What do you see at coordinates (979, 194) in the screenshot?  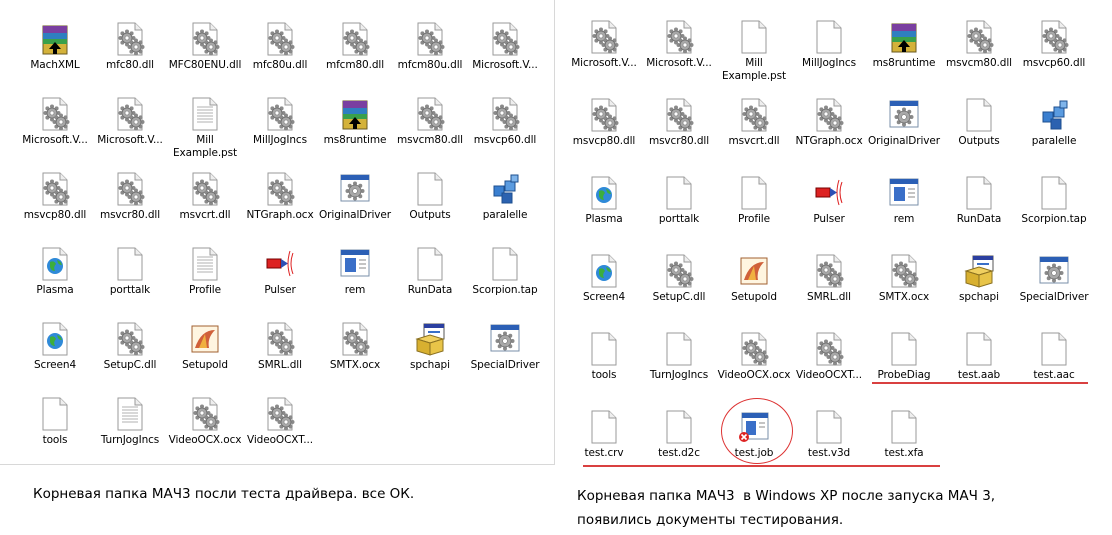 I see `blank-file-icon` at bounding box center [979, 194].